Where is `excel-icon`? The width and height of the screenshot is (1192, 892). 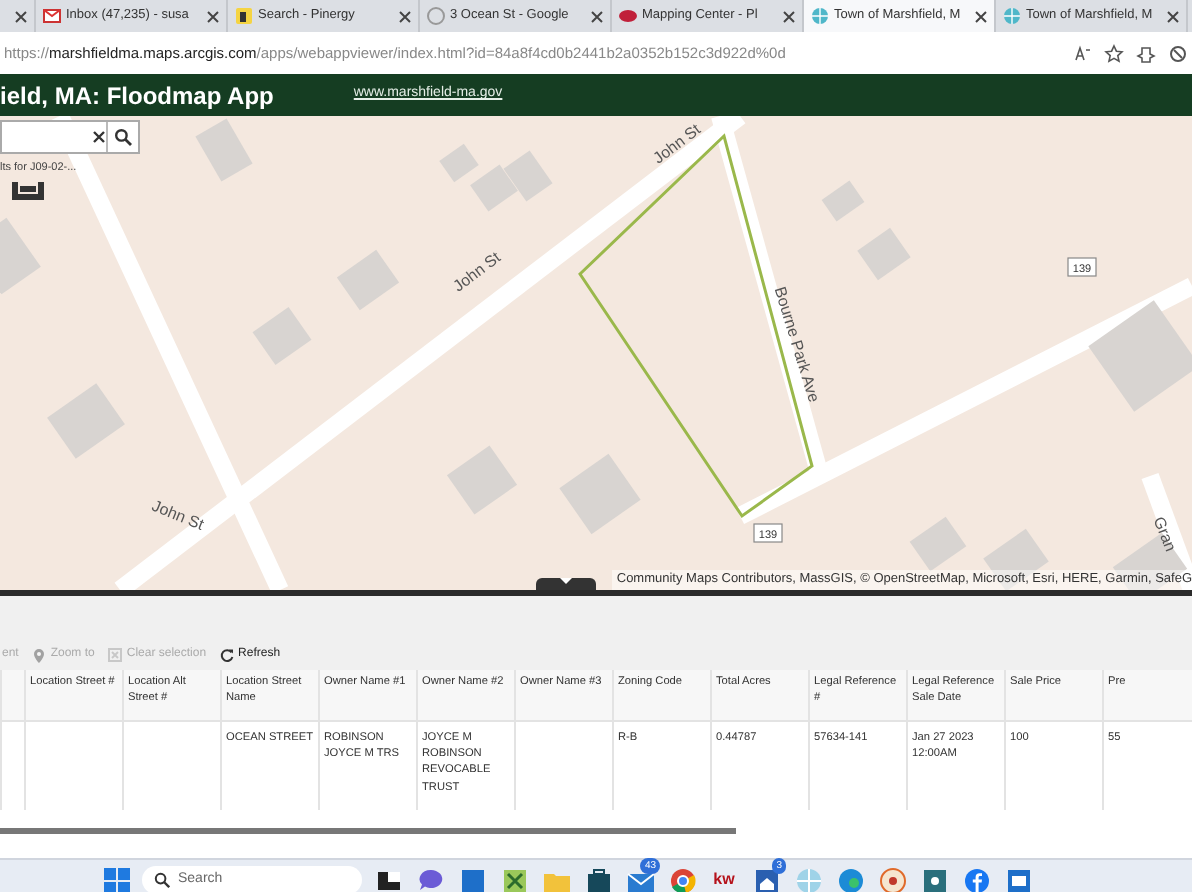
excel-icon is located at coordinates (514, 878).